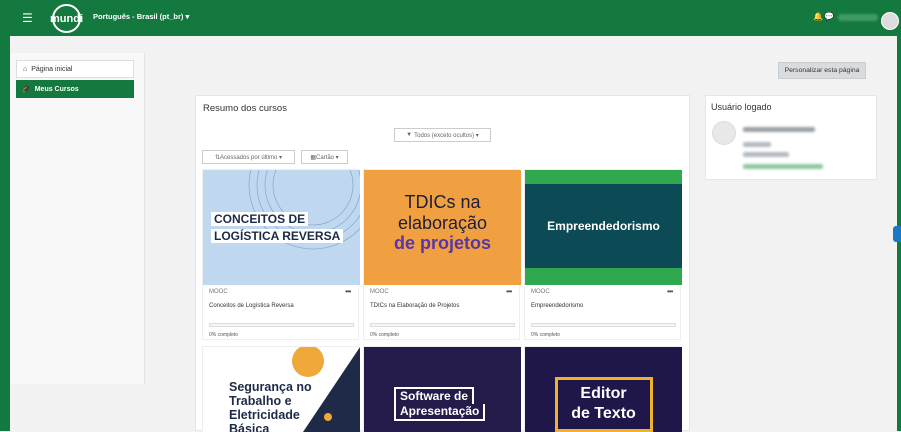 This screenshot has height=432, width=901. I want to click on course-card: Software de Apresentação, so click(442, 389).